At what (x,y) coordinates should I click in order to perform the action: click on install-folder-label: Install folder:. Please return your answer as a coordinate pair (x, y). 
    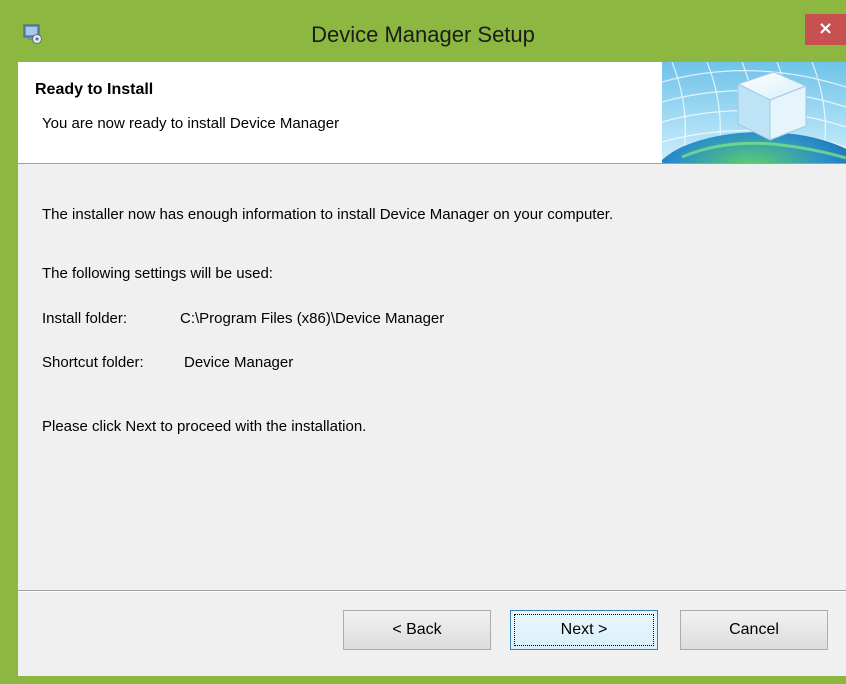
    Looking at the image, I should click on (85, 318).